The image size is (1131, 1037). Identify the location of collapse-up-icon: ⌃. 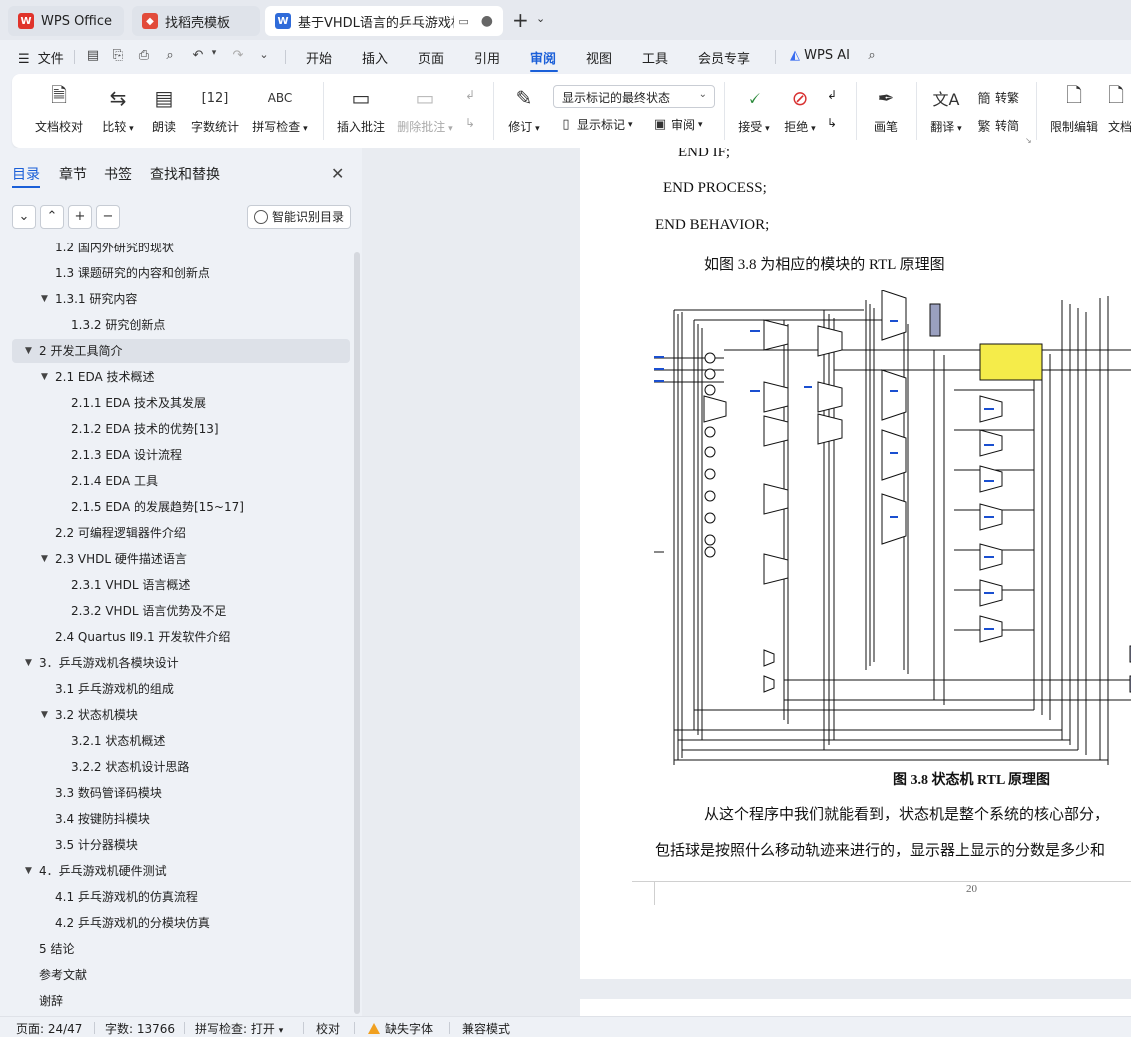
(52, 217).